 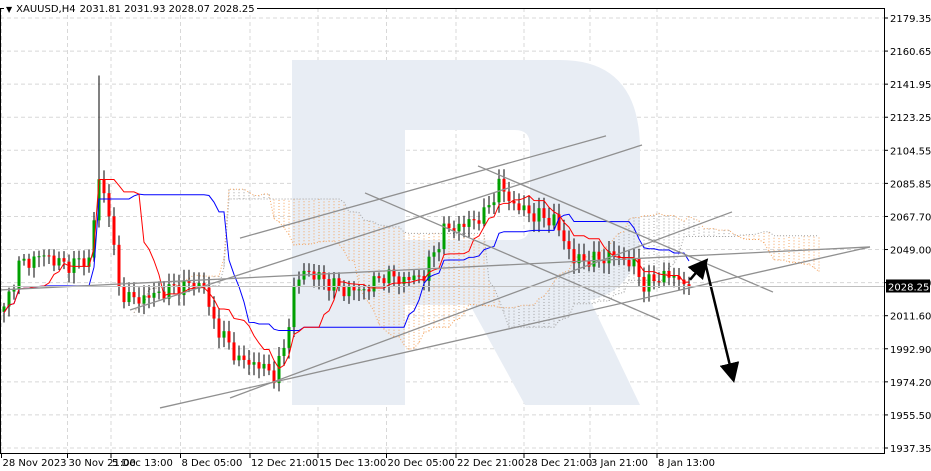 I want to click on triangle-down-icon: ▼, so click(x=9, y=9).